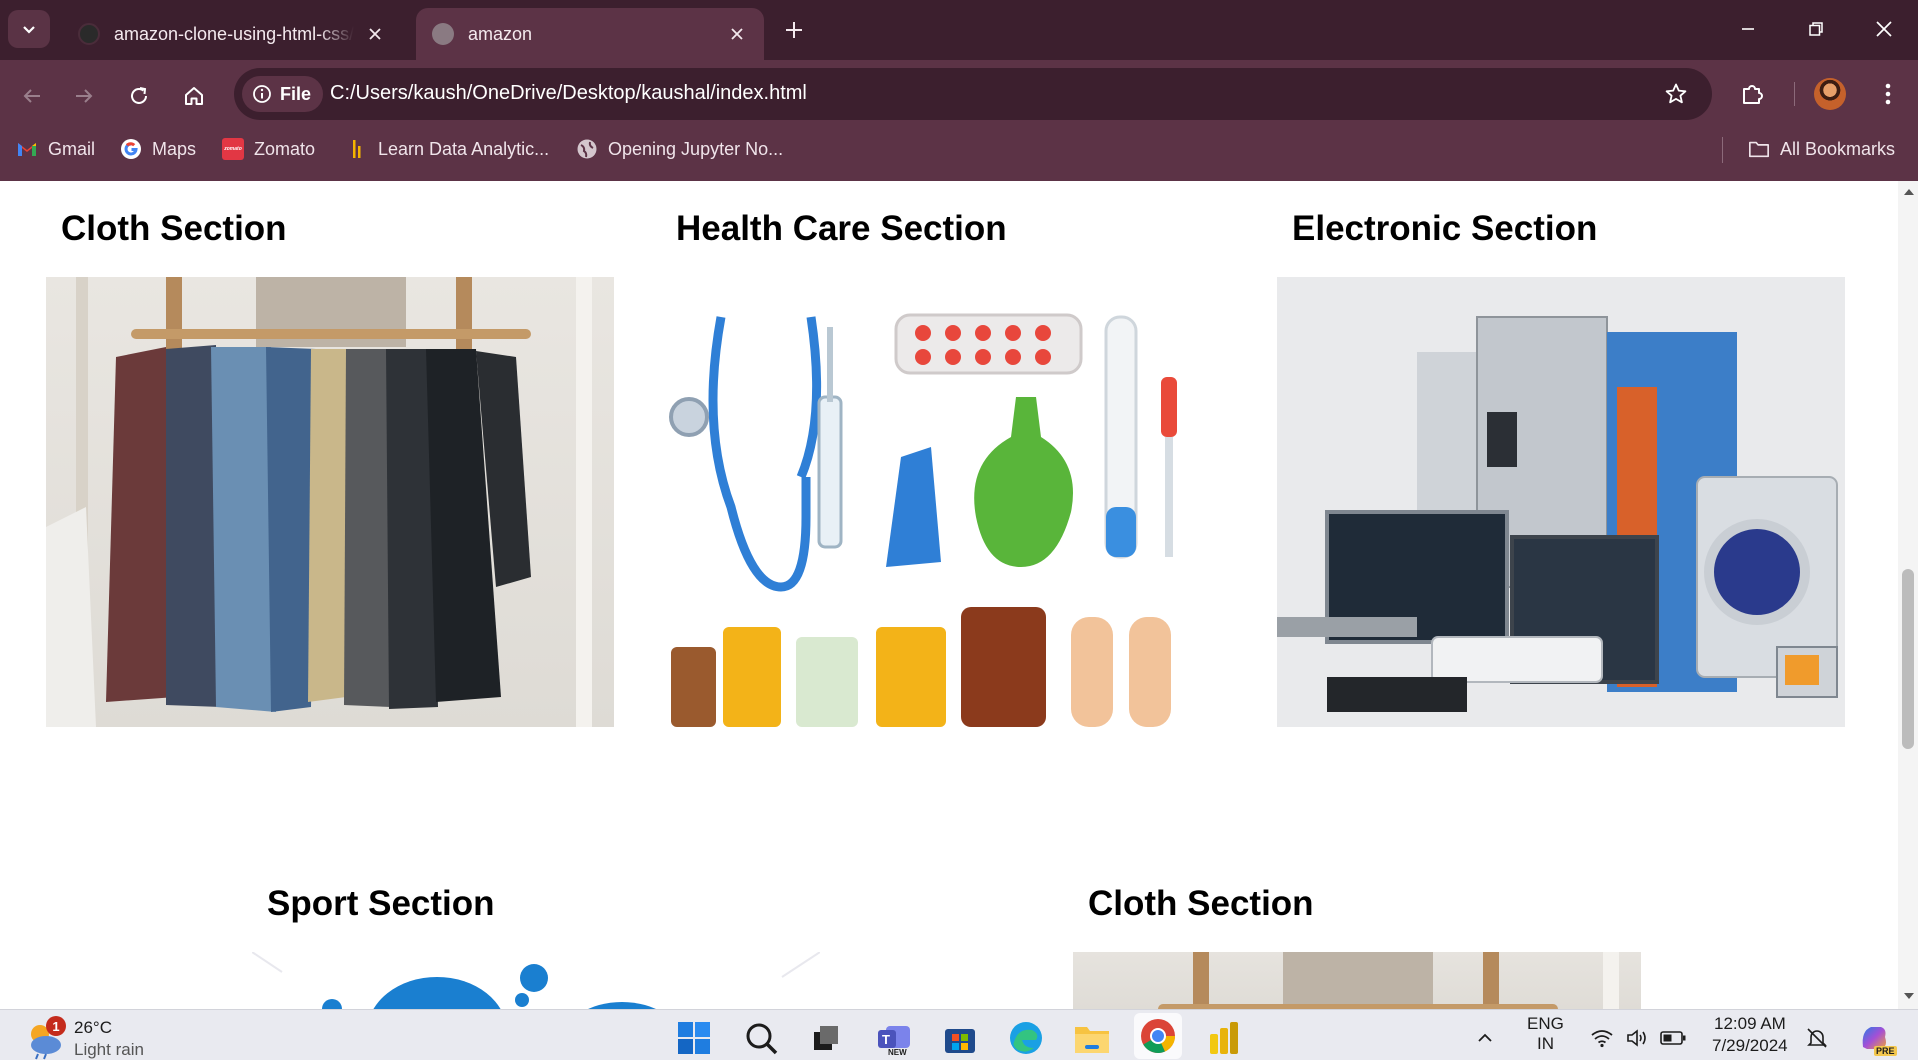 This screenshot has width=1918, height=1060. I want to click on bookmark-zomato: zomato Zomato, so click(268, 149).